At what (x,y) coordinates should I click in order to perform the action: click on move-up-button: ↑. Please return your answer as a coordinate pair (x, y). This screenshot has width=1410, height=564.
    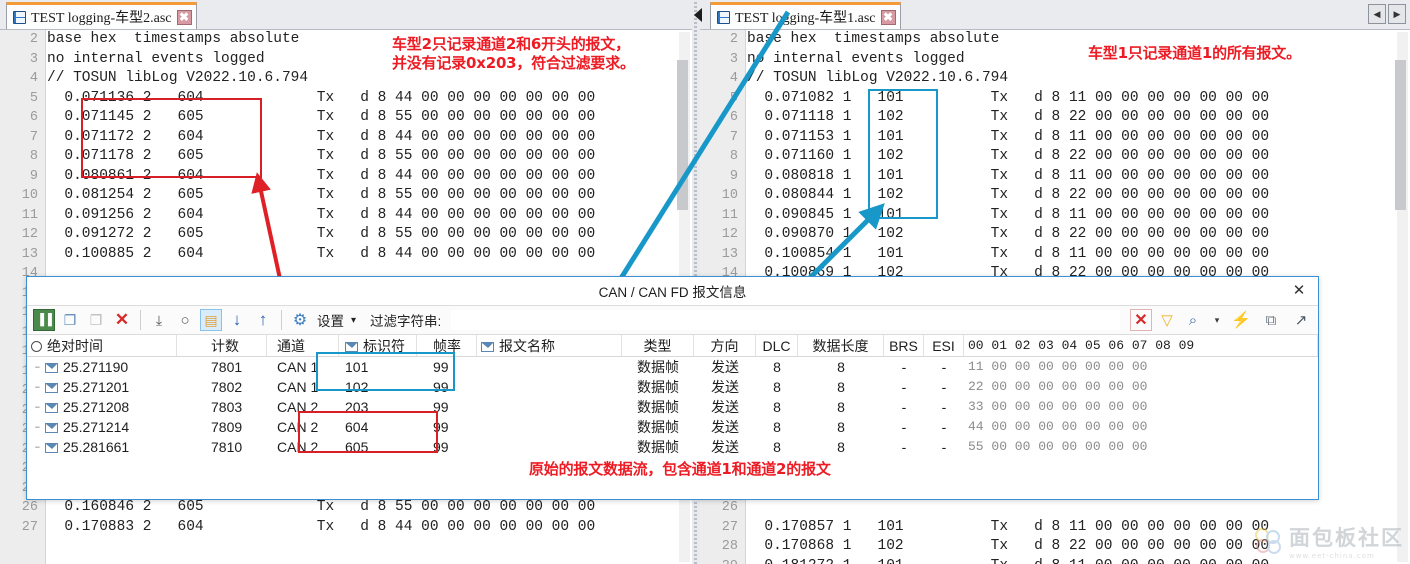
    Looking at the image, I should click on (263, 320).